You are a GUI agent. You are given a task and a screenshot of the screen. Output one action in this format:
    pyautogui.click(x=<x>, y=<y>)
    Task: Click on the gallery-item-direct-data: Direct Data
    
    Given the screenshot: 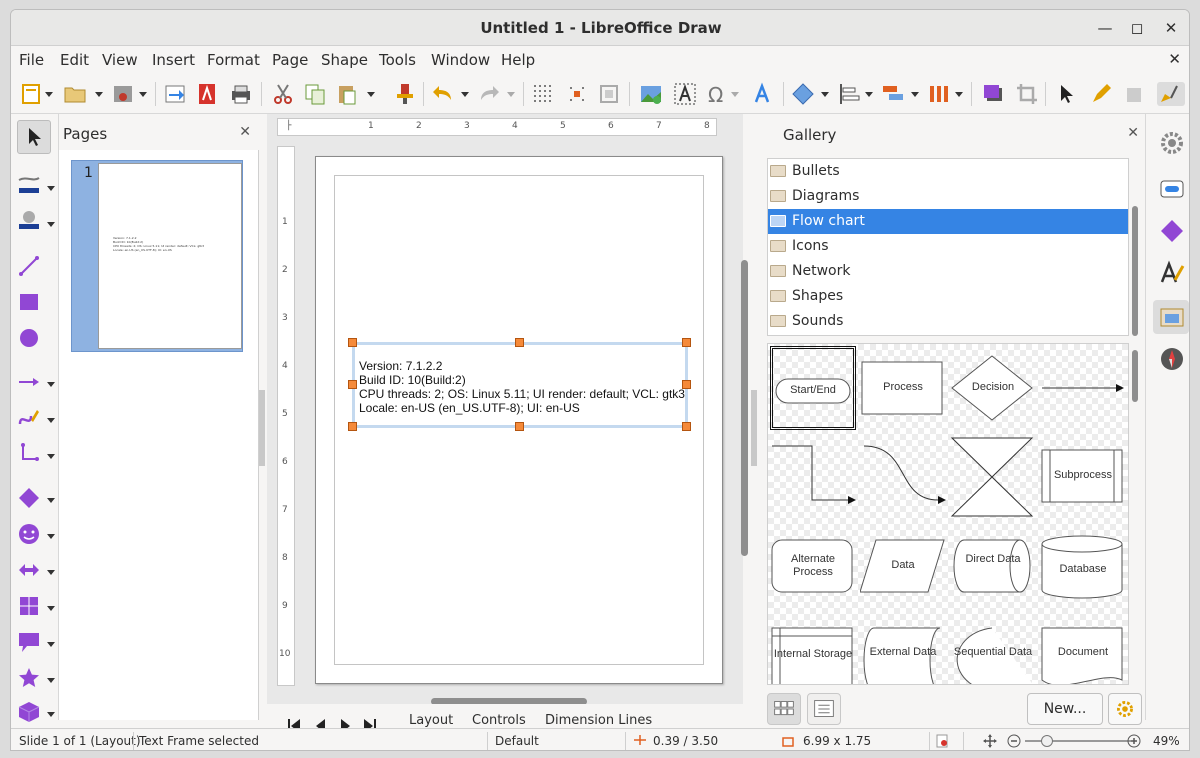 What is the action you would take?
    pyautogui.click(x=993, y=568)
    